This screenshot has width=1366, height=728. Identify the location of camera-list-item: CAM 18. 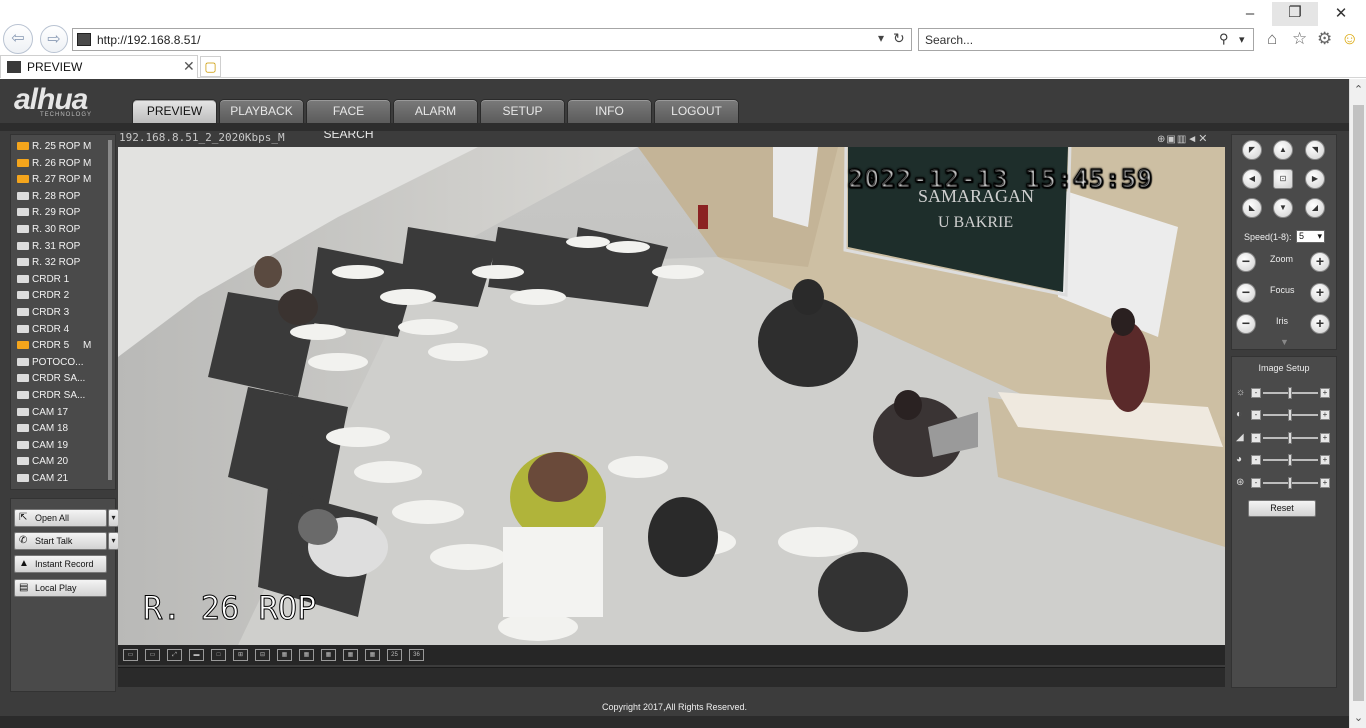
(62, 429).